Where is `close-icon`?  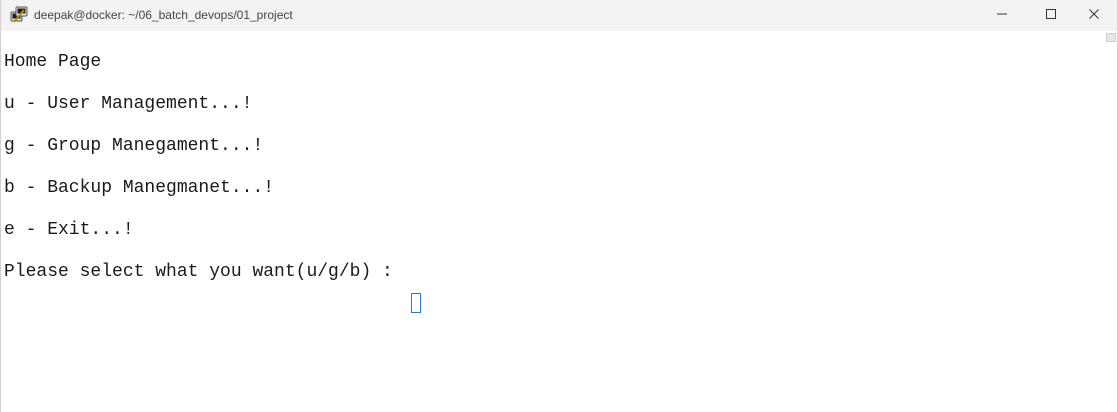
close-icon is located at coordinates (1094, 16).